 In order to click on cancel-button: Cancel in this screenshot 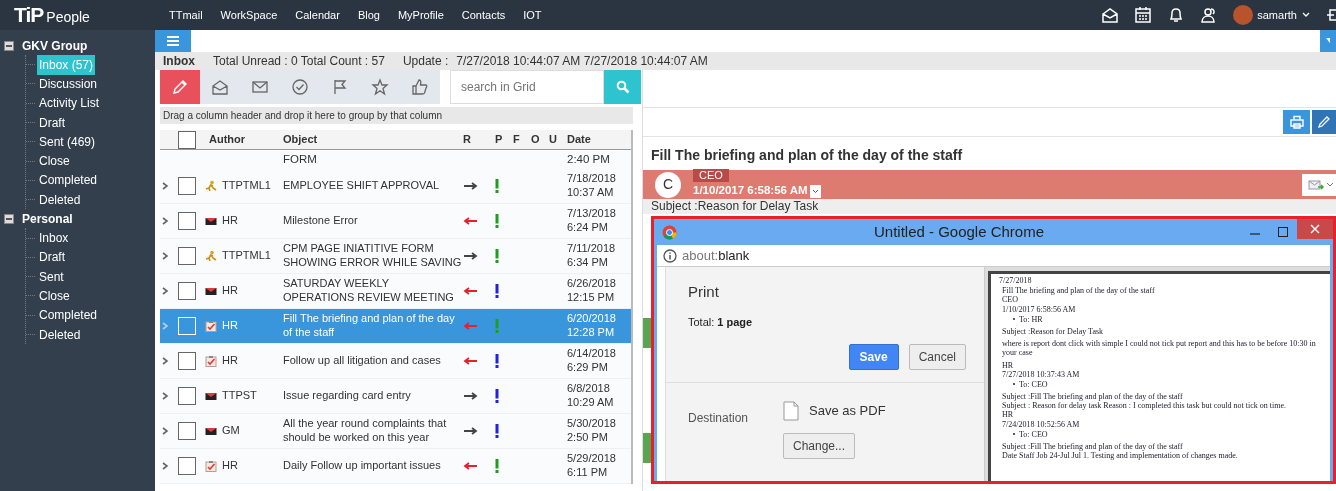, I will do `click(937, 357)`.